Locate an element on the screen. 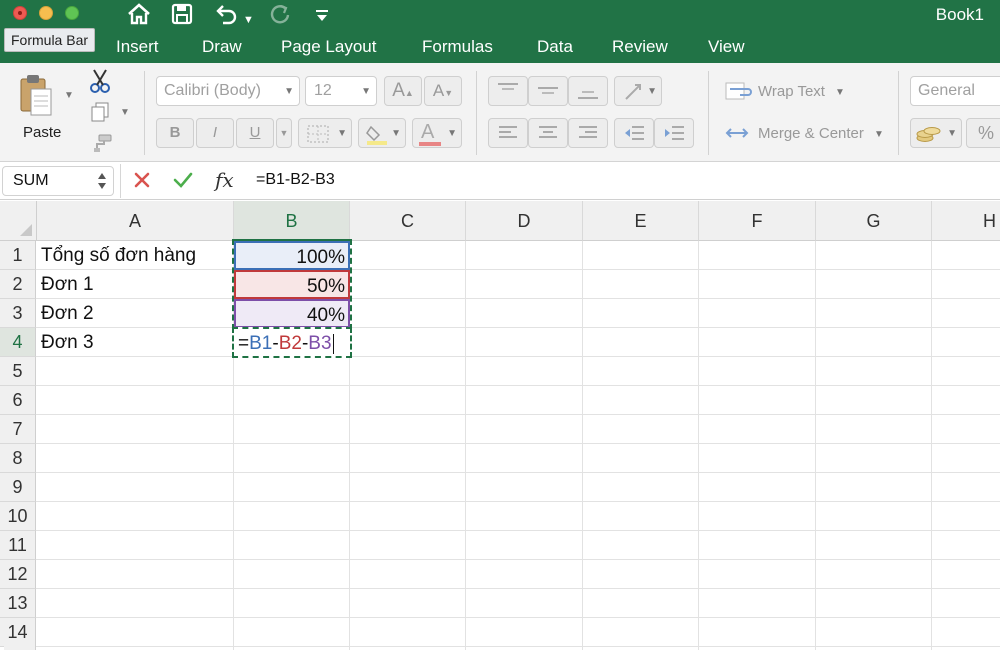 The height and width of the screenshot is (650, 1000). borders-button: ▼ is located at coordinates (325, 133).